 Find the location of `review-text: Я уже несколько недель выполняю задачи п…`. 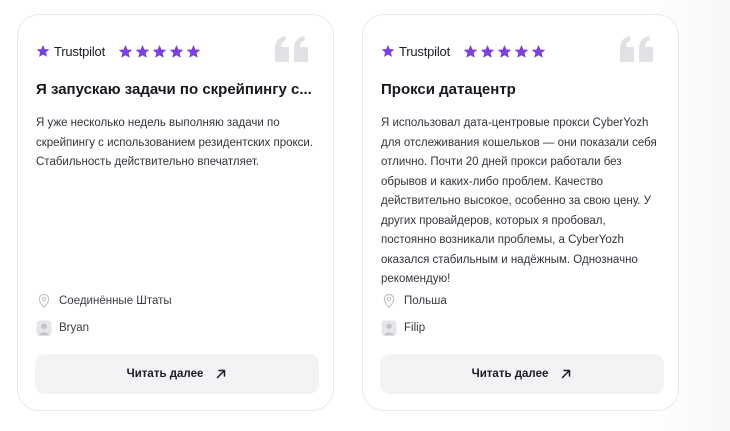

review-text: Я уже несколько недель выполняю задачи п… is located at coordinates (175, 142).